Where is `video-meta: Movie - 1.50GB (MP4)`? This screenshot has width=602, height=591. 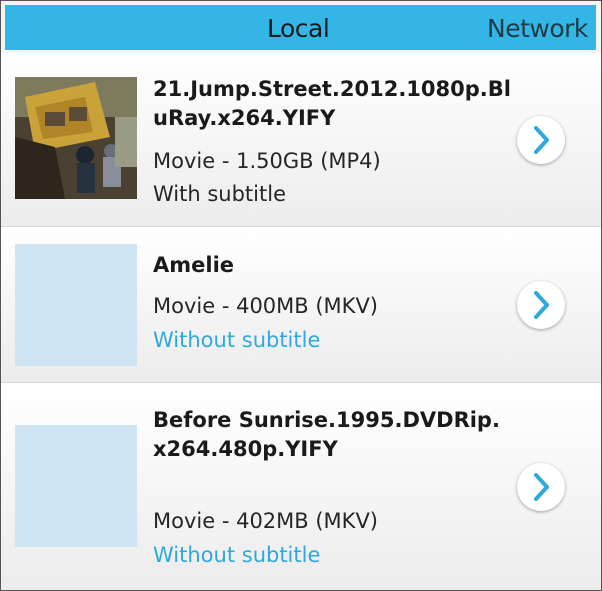
video-meta: Movie - 1.50GB (MP4) is located at coordinates (267, 161).